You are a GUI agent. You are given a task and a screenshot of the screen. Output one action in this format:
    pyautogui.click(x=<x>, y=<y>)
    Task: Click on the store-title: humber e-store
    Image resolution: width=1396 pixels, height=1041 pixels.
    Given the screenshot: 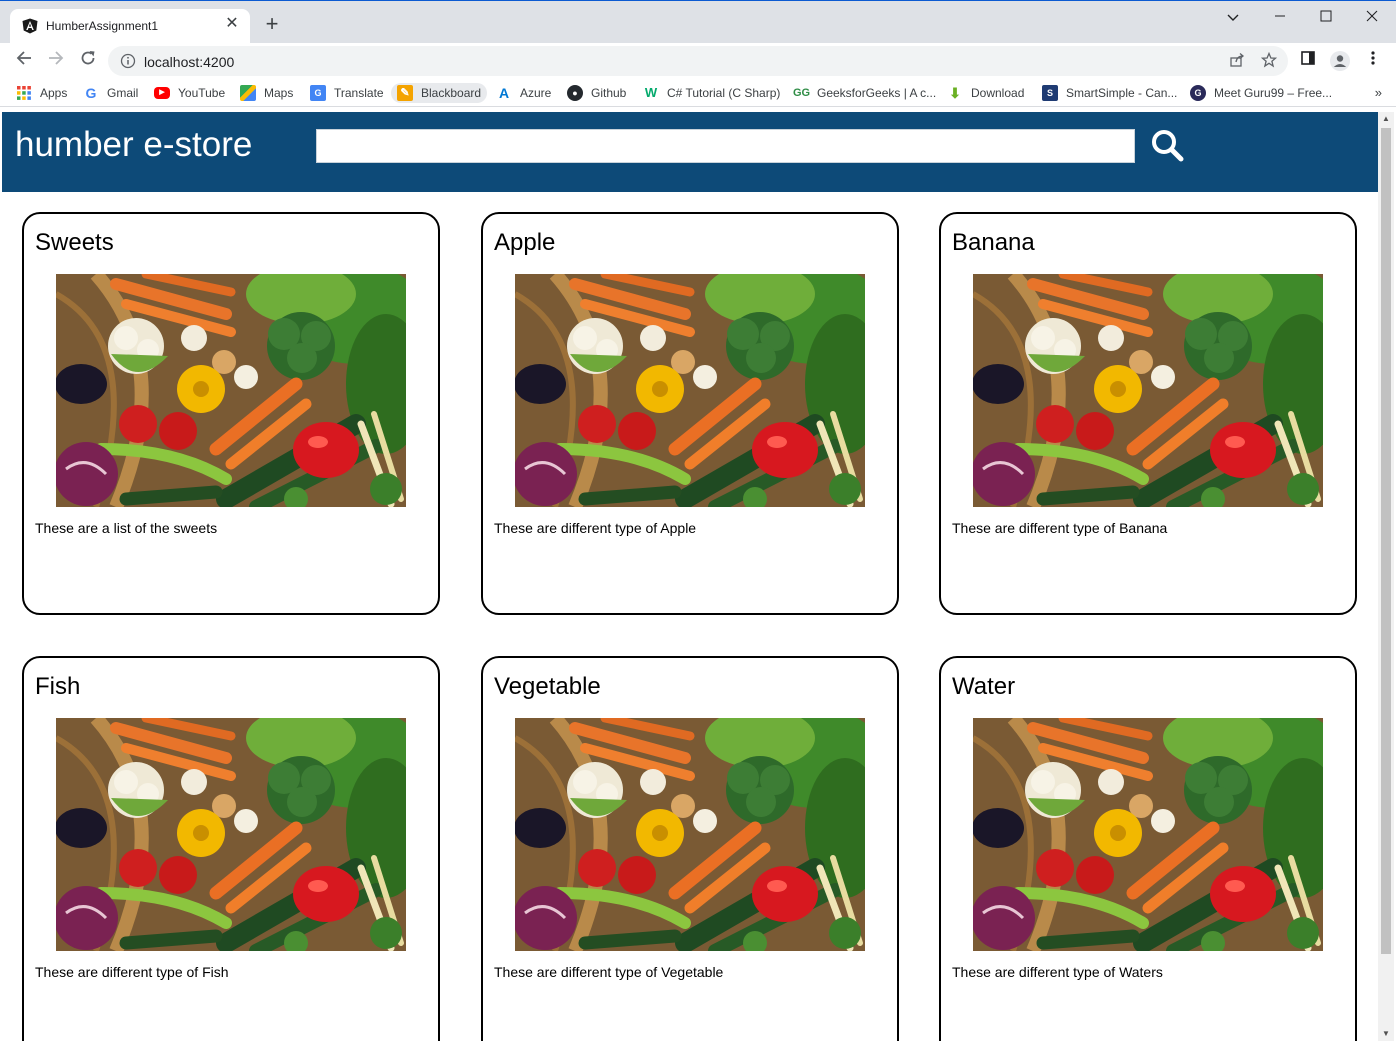 What is the action you would take?
    pyautogui.click(x=134, y=144)
    